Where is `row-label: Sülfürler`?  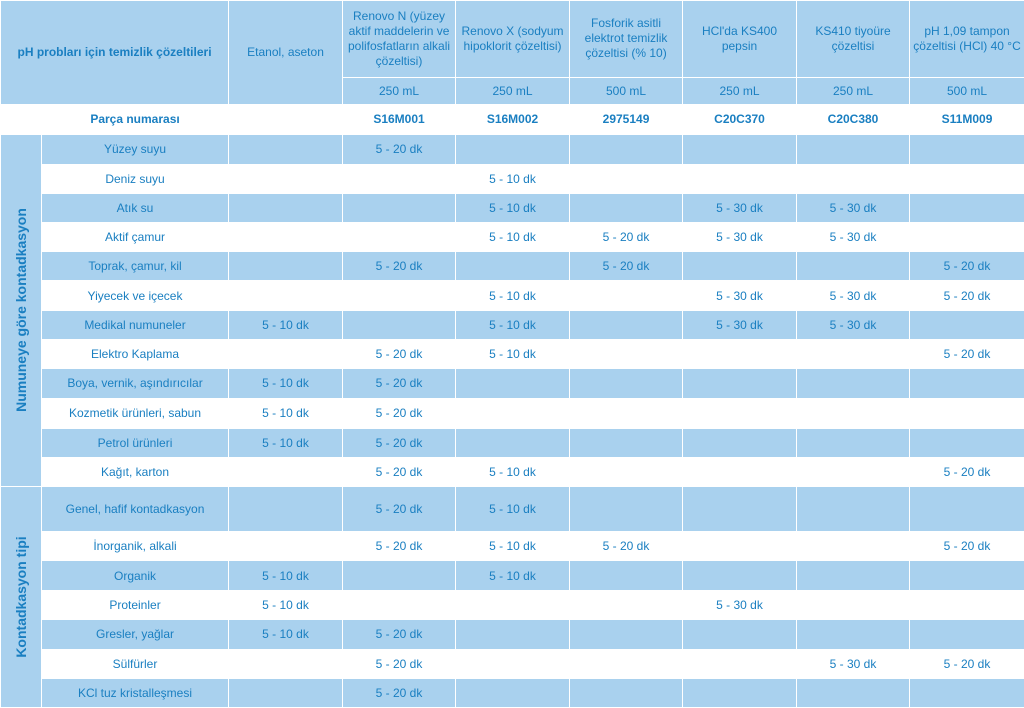
row-label: Sülfürler is located at coordinates (135, 663).